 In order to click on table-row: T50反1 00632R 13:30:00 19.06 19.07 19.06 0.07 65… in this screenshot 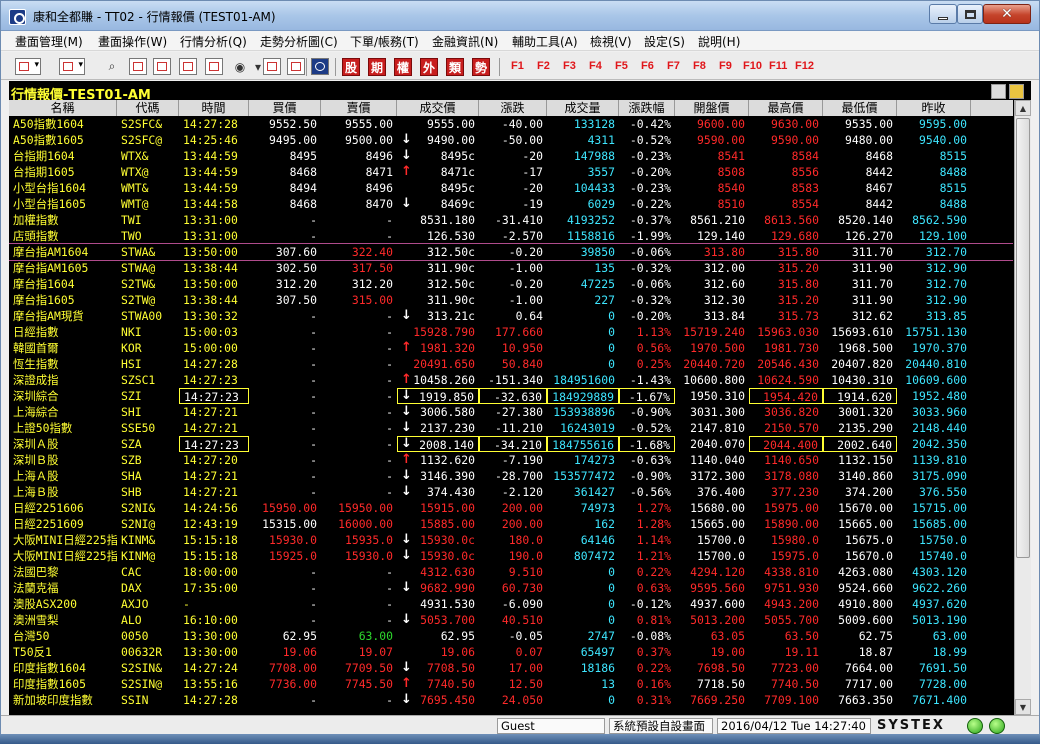, I will do `click(511, 652)`.